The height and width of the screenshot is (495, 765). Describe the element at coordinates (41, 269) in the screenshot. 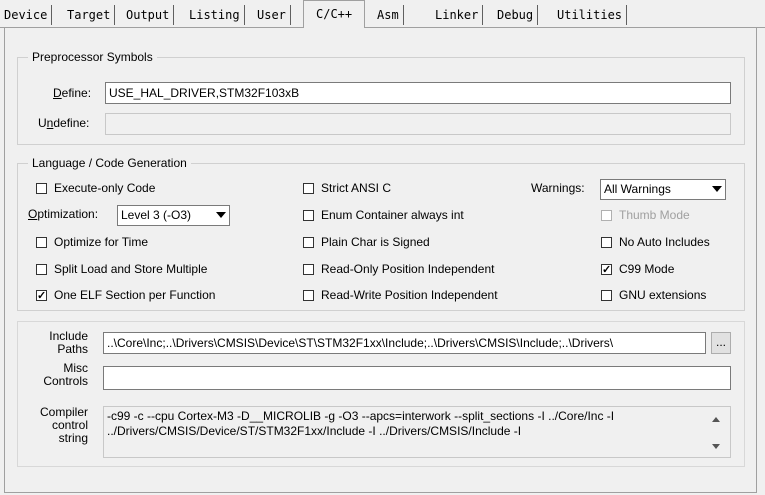

I see `split-load-box` at that location.